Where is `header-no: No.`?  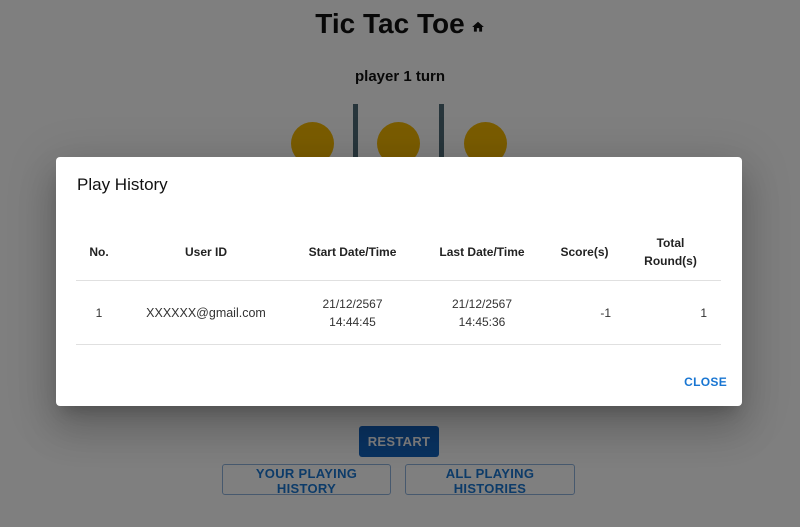
header-no: No. is located at coordinates (99, 251).